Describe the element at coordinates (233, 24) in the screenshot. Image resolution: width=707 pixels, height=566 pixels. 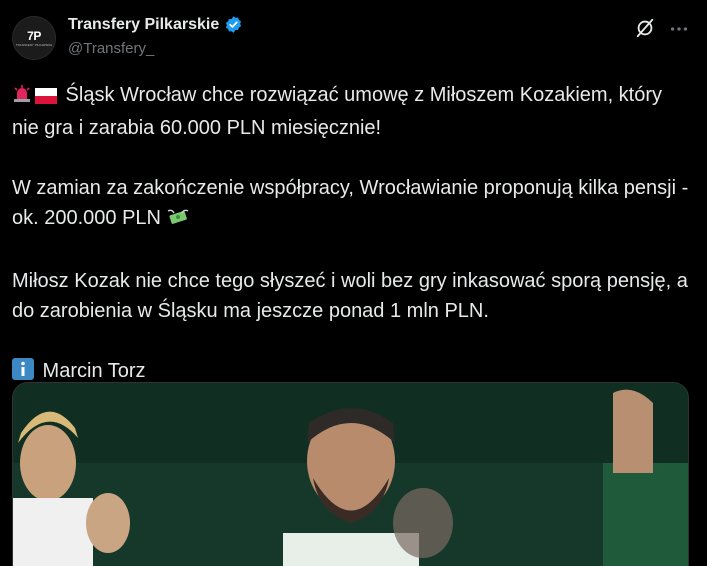
I see `verified-badge-icon` at that location.